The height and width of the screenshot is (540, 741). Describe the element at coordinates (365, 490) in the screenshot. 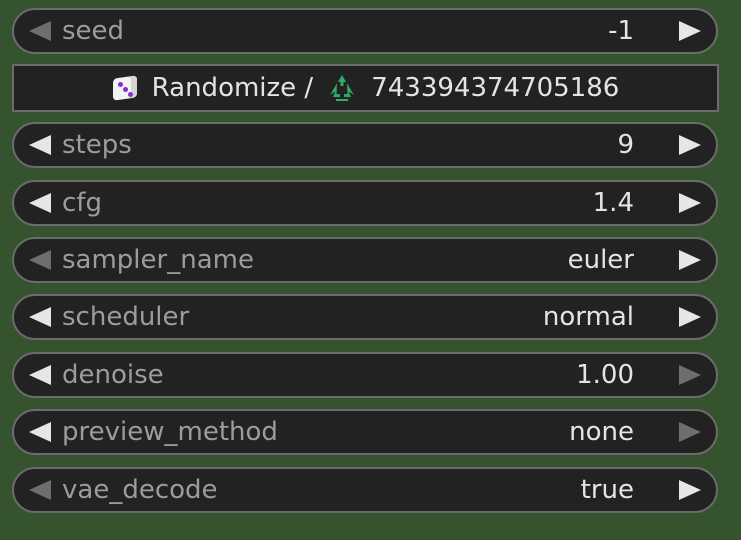

I see `vae-decode-widget: vae_decode true` at that location.